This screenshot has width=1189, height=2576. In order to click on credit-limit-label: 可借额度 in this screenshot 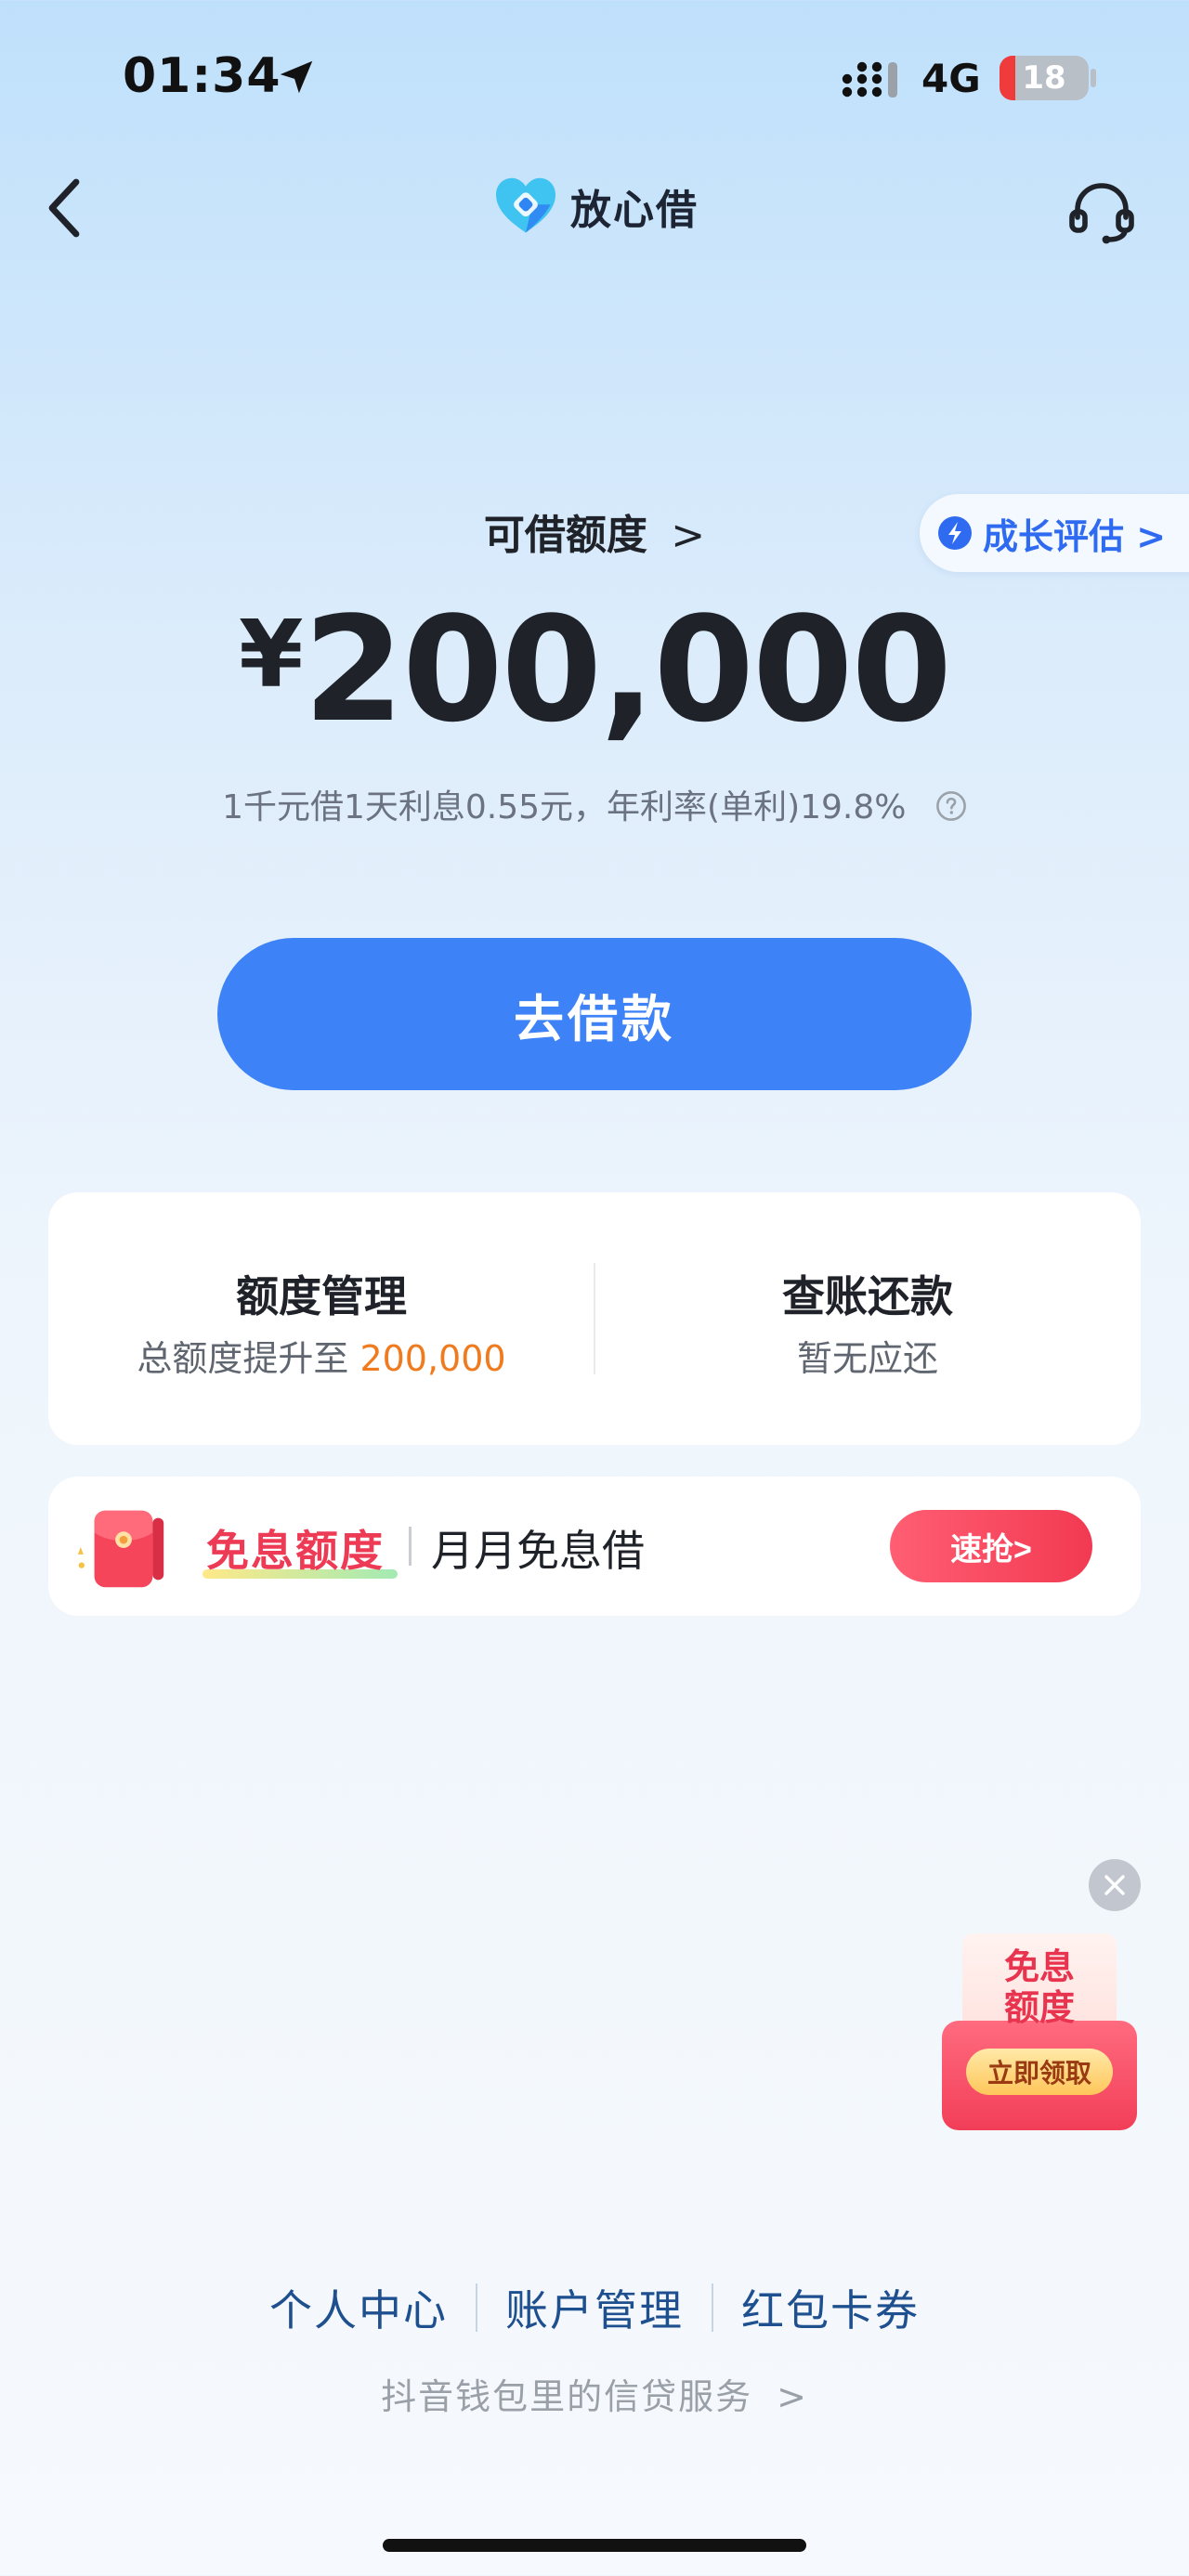, I will do `click(565, 536)`.